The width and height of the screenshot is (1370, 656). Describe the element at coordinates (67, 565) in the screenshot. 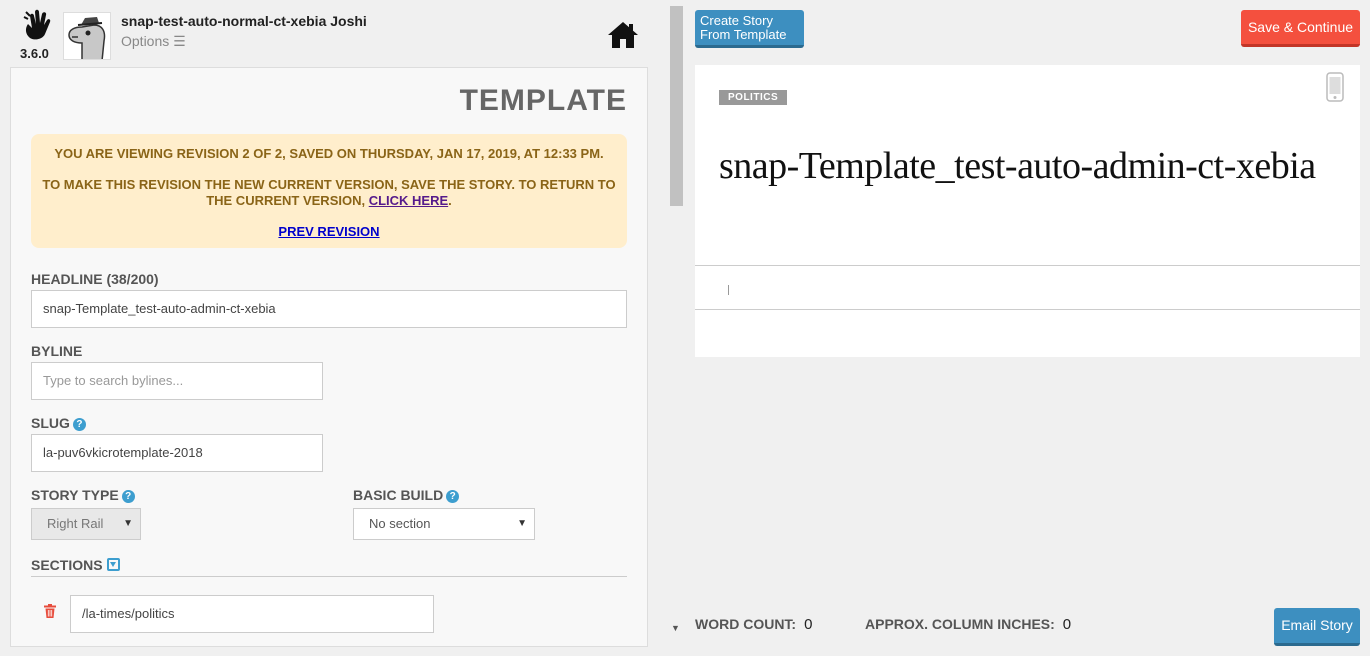

I see `sections-label-text: SECTIONS` at that location.